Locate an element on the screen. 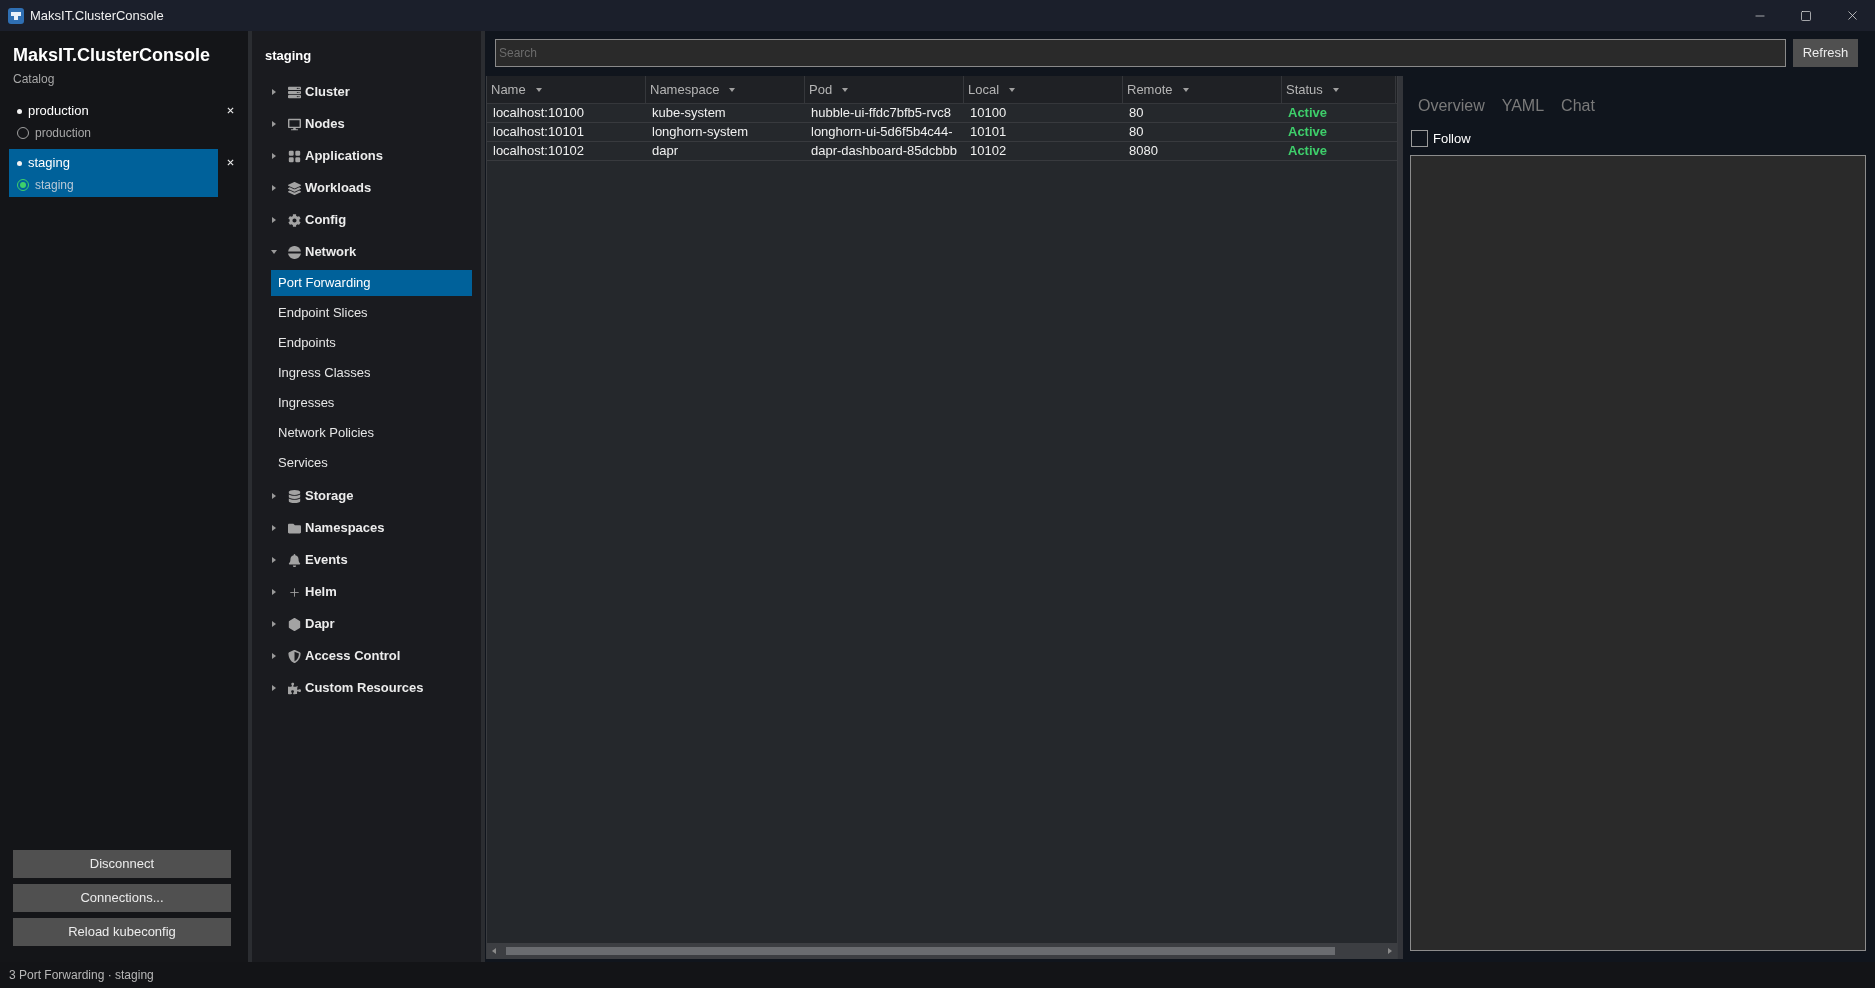  table-cell-text: localhost:10102 is located at coordinates (539, 151).